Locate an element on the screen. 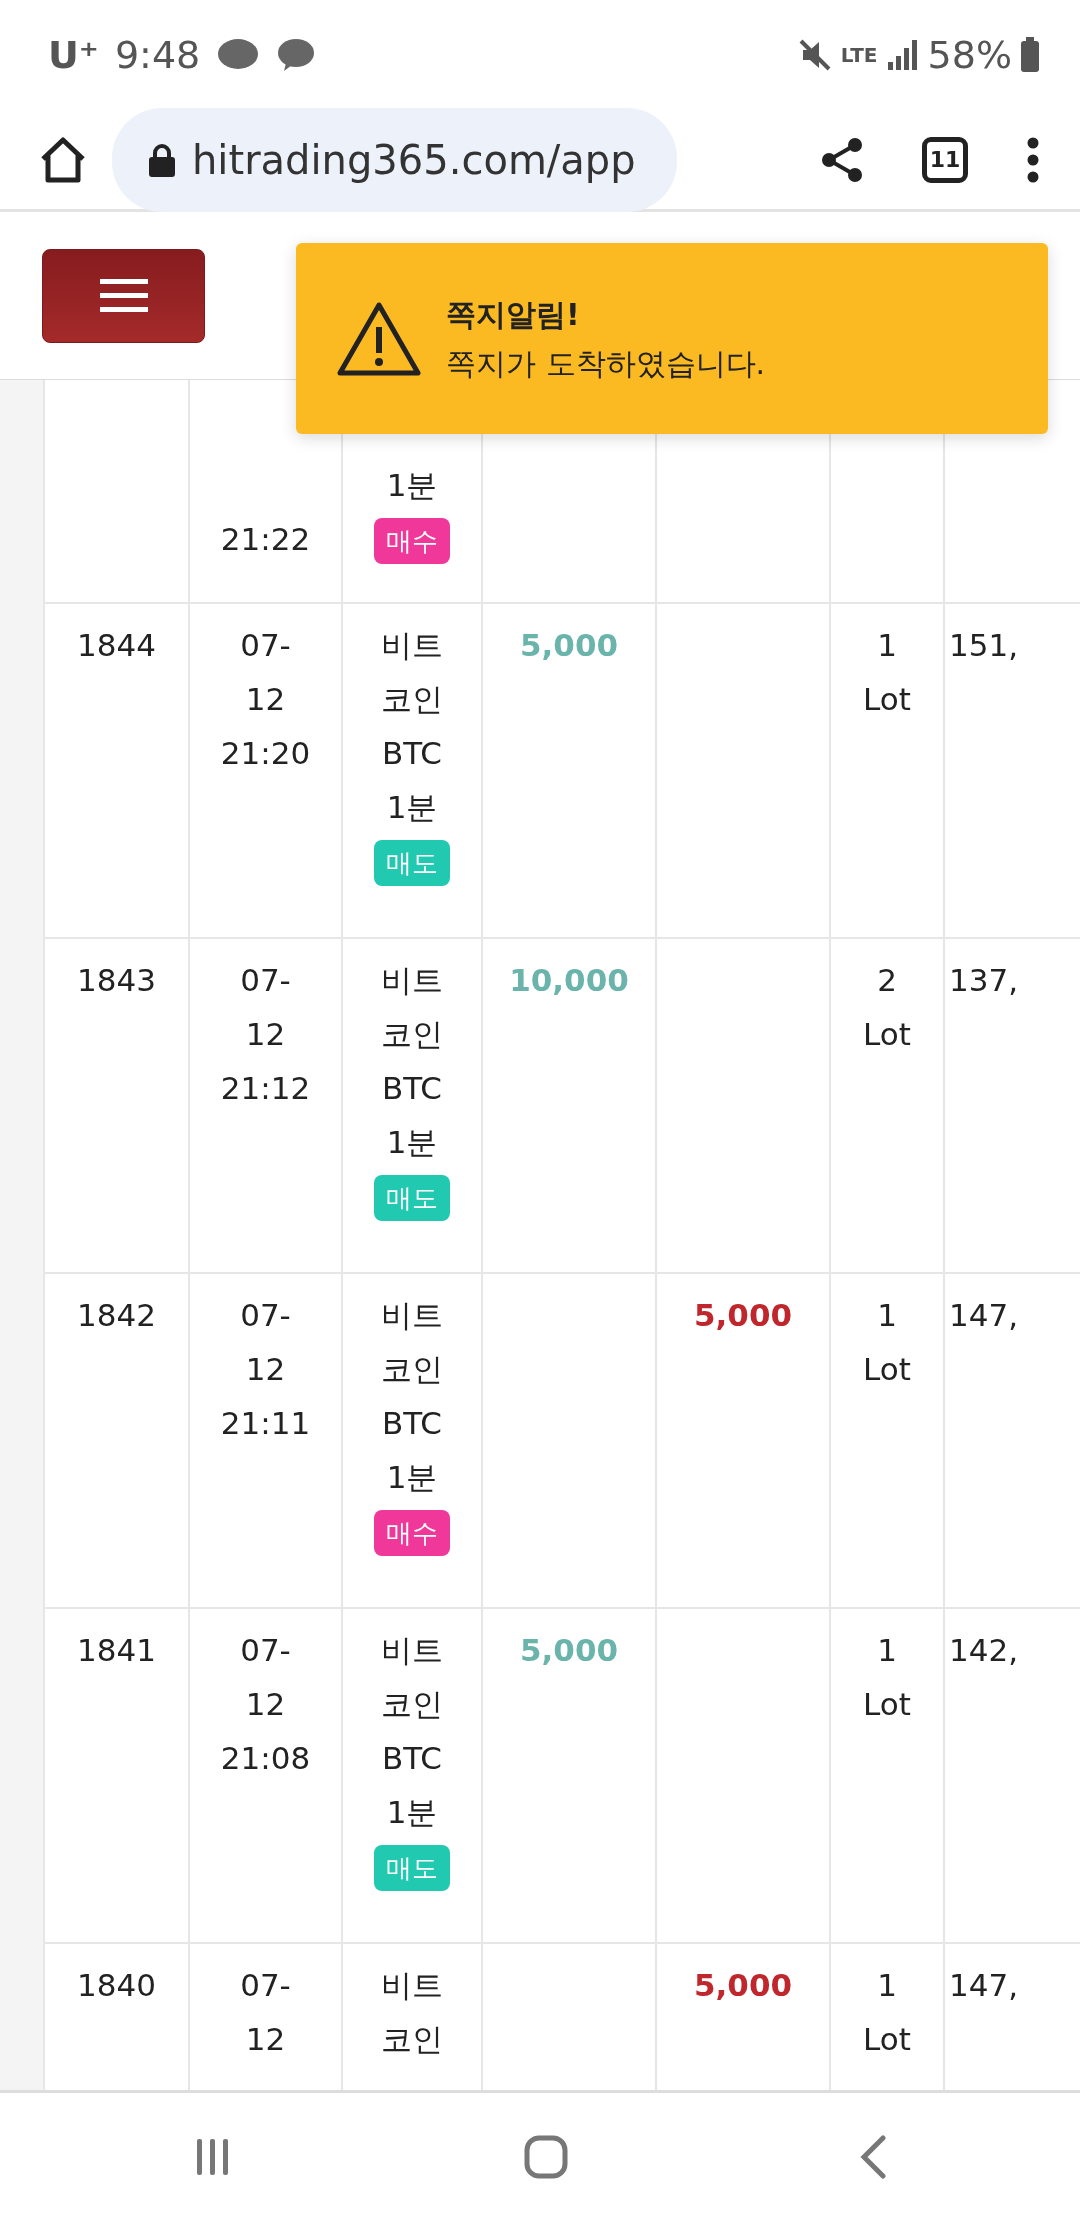  trade-time: 07- 12 21:08 is located at coordinates (265, 1704).